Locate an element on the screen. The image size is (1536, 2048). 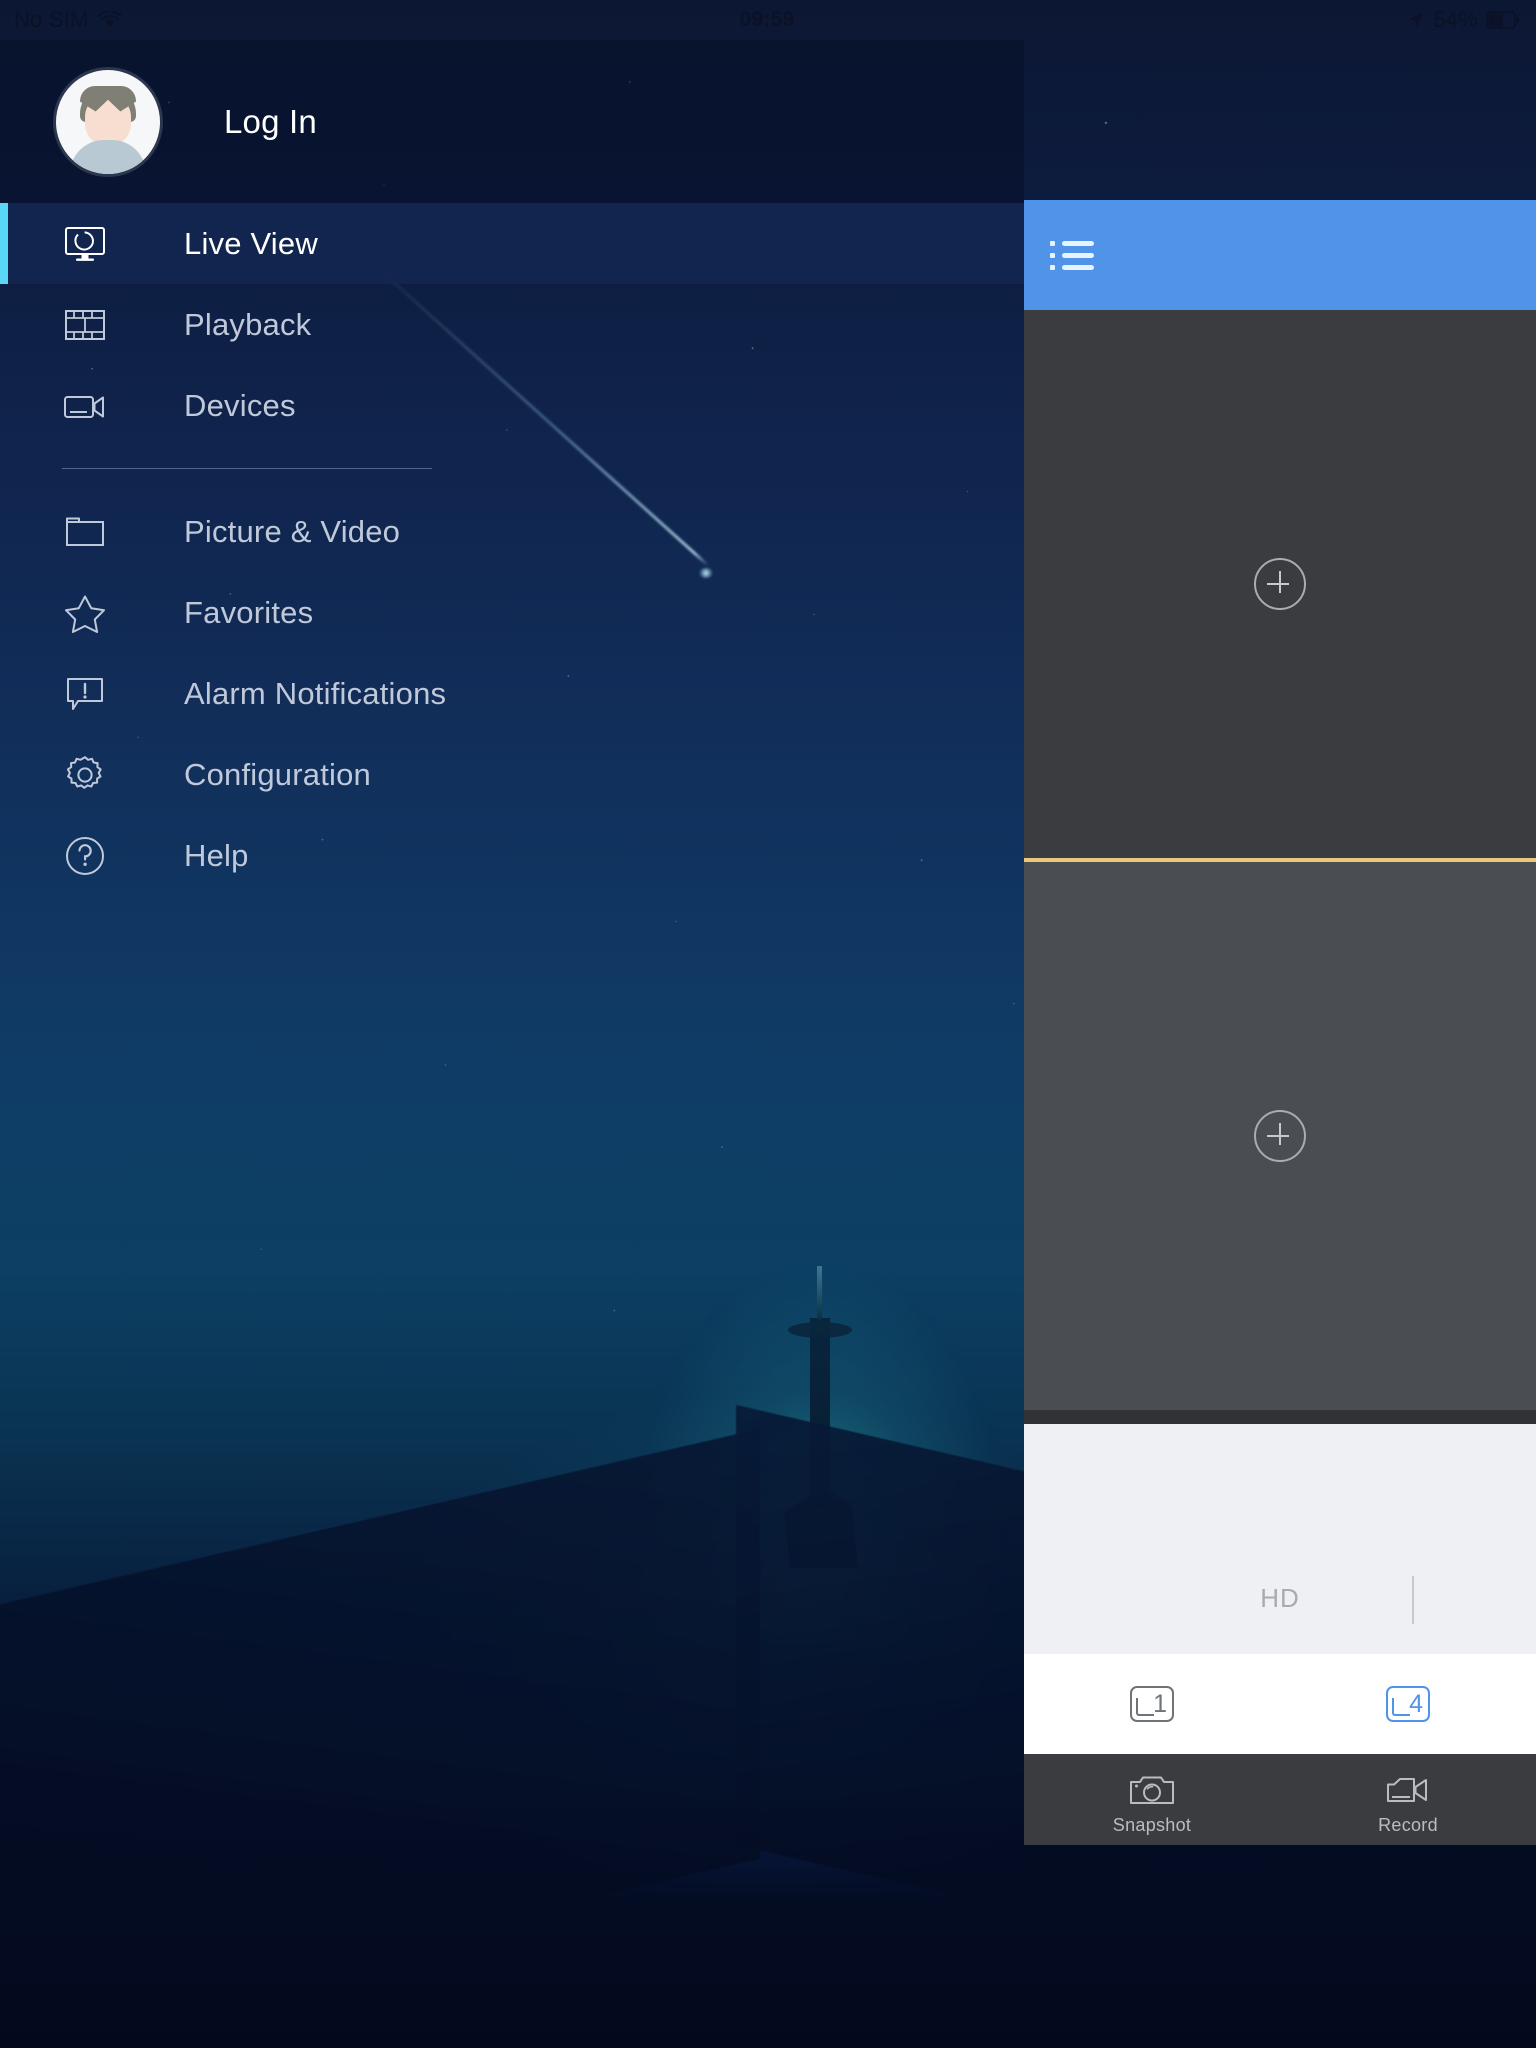
record-button: Record is located at coordinates (1408, 1804).